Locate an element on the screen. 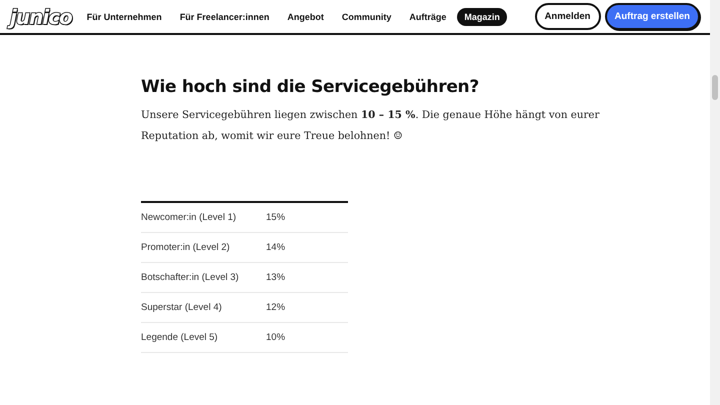 This screenshot has width=720, height=405. nav-link: Angebot is located at coordinates (305, 17).